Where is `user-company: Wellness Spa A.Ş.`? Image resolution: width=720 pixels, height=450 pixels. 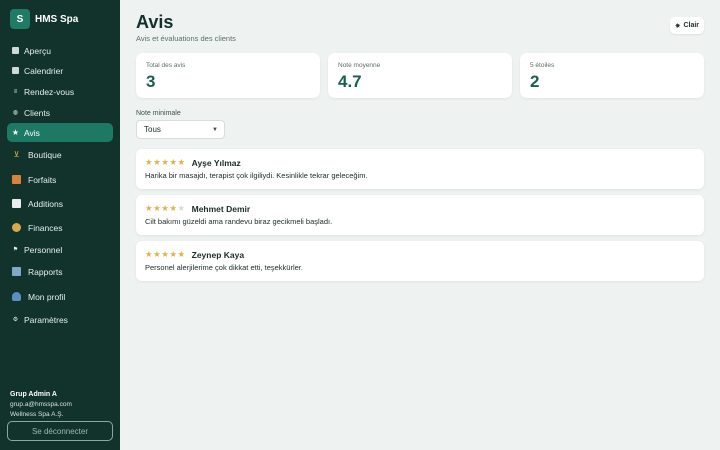
user-company: Wellness Spa A.Ş. is located at coordinates (37, 414).